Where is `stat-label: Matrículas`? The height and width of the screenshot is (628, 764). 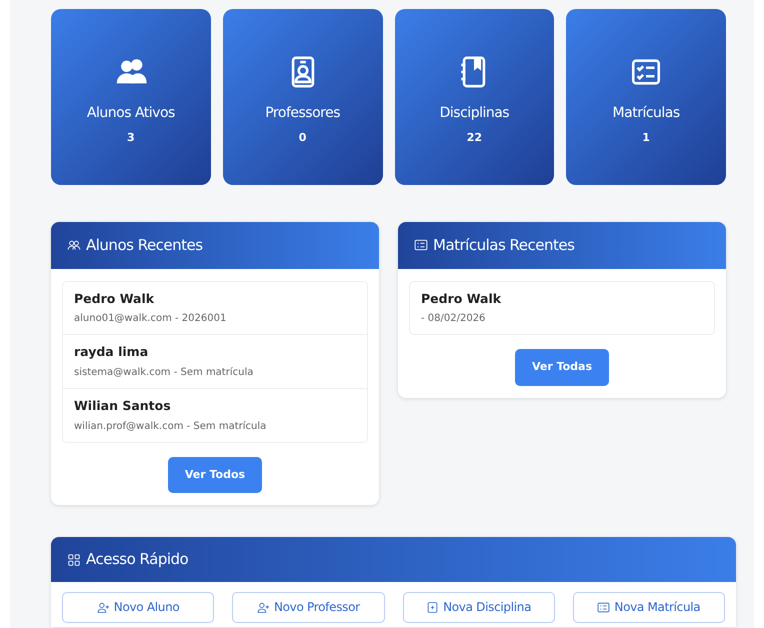
stat-label: Matrículas is located at coordinates (646, 114).